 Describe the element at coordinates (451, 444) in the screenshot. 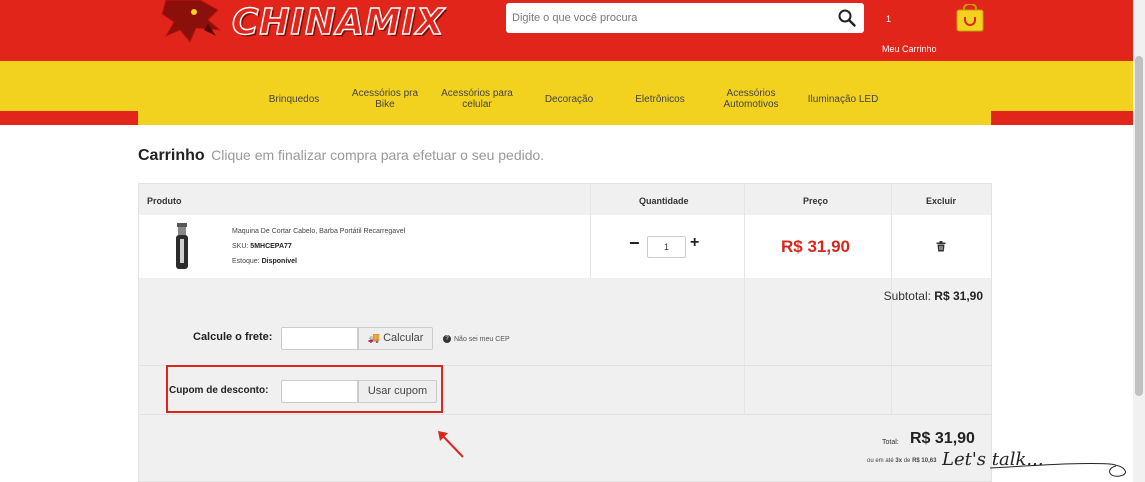

I see `annotation-arrow-icon` at that location.